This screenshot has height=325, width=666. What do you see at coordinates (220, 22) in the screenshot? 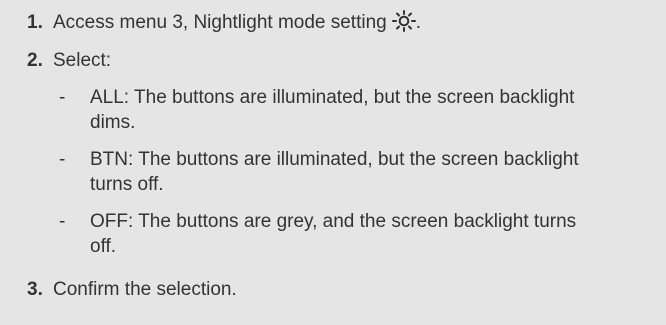
I see `step-1-label: Access menu 3, Nightlight mode setting` at bounding box center [220, 22].